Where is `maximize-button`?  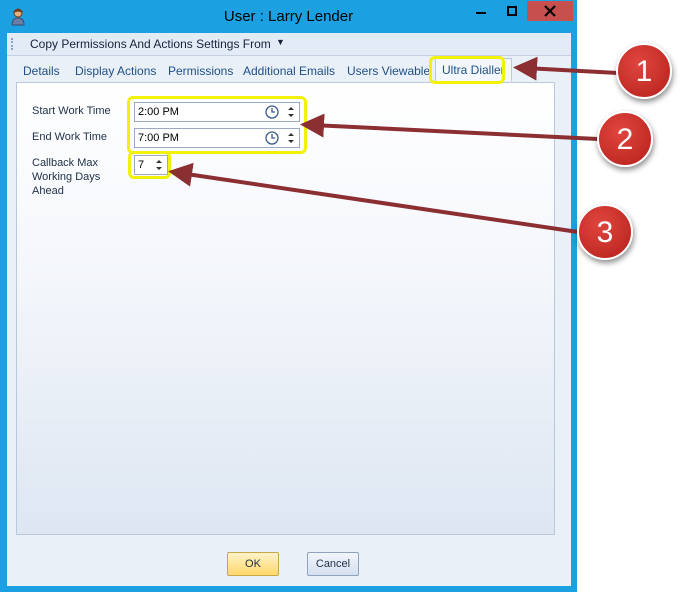
maximize-button is located at coordinates (512, 11).